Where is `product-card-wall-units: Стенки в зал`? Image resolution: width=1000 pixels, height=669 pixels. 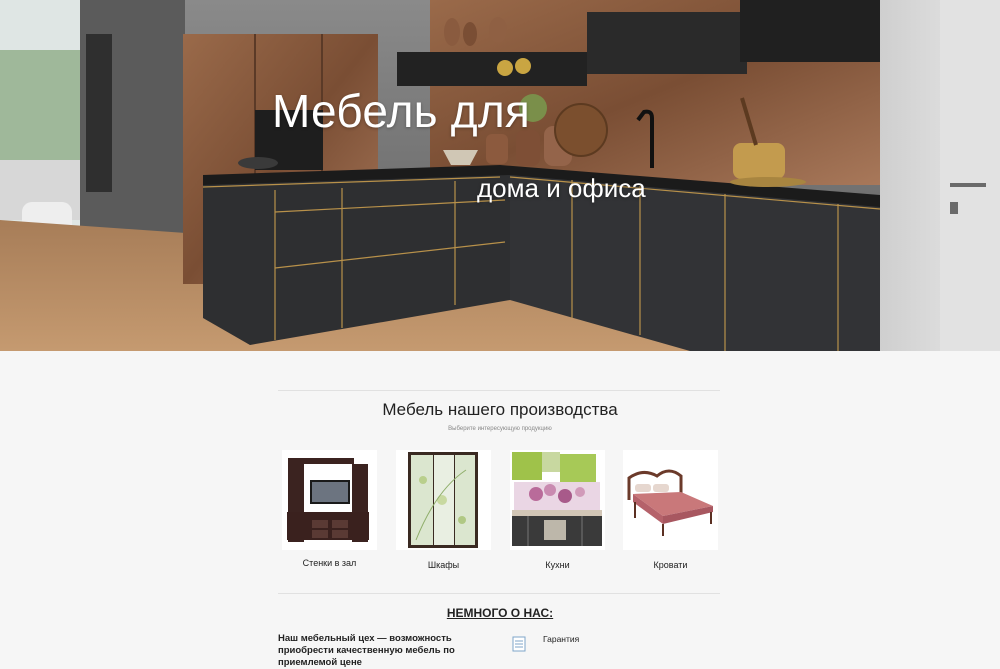 product-card-wall-units: Стенки в зал is located at coordinates (329, 512).